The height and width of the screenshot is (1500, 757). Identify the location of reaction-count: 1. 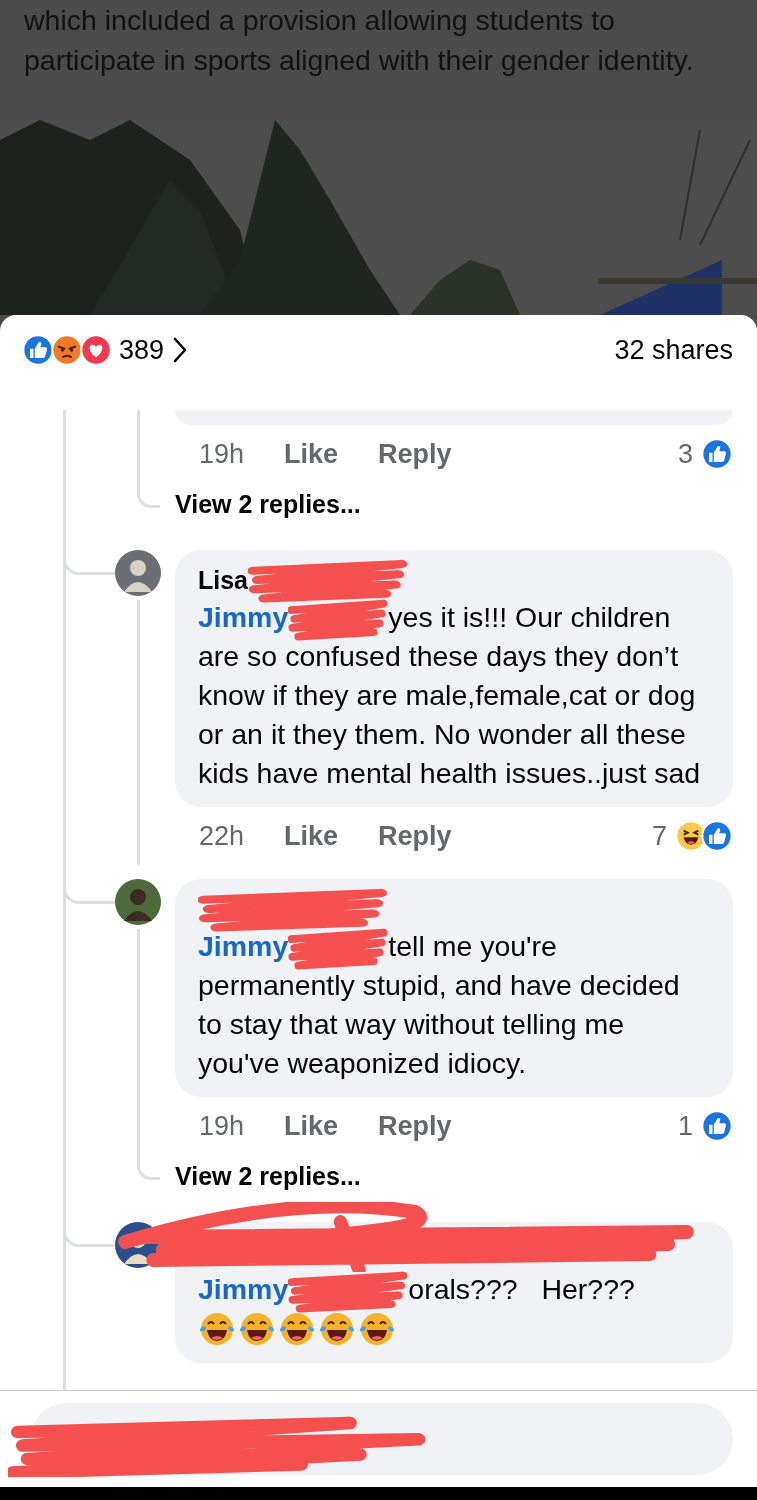
(685, 1126).